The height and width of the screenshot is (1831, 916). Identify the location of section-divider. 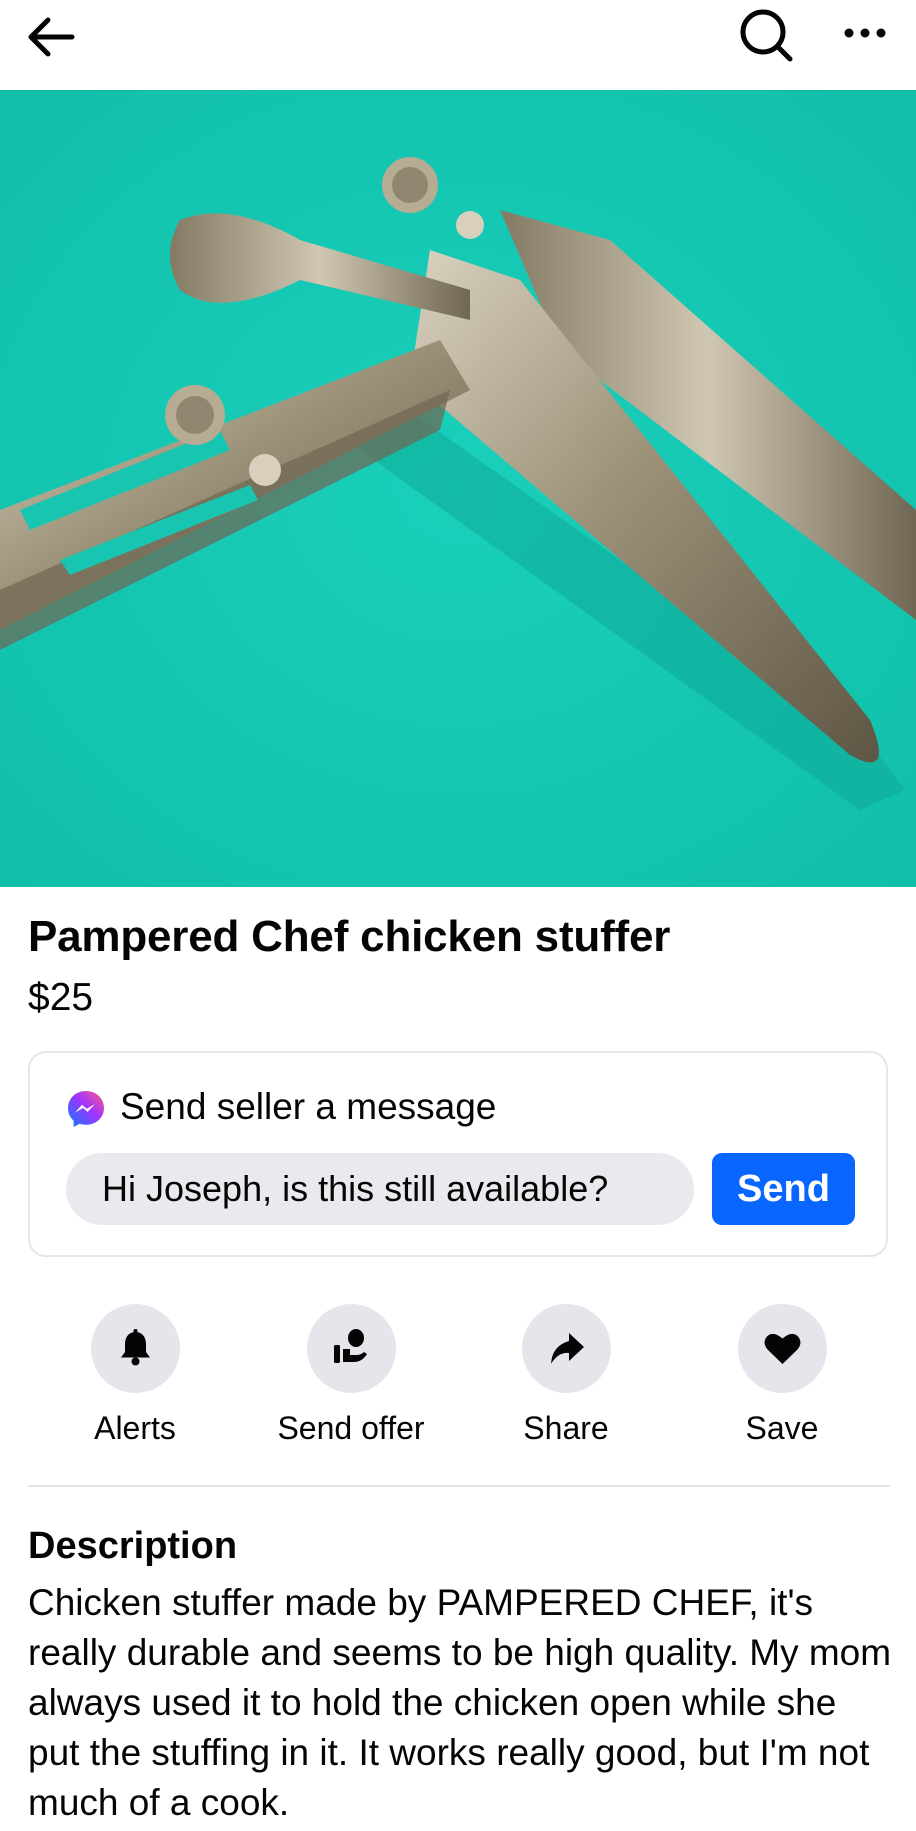
(459, 1486).